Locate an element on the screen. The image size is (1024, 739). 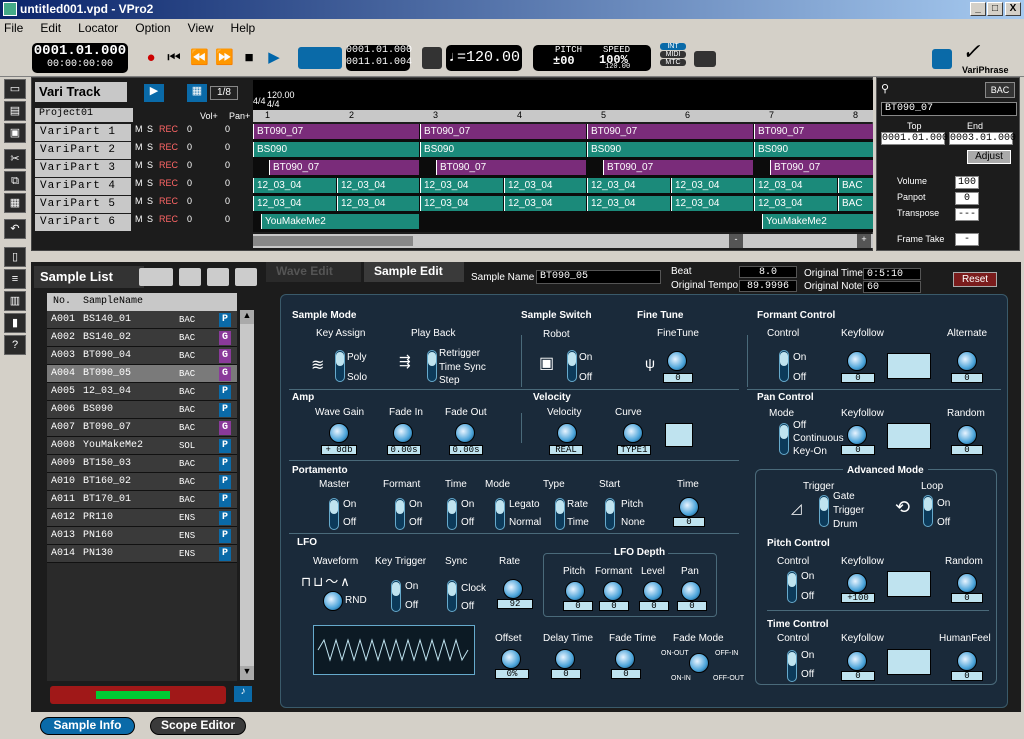
tab-wave-edit: Wave Edit is located at coordinates (313, 272).